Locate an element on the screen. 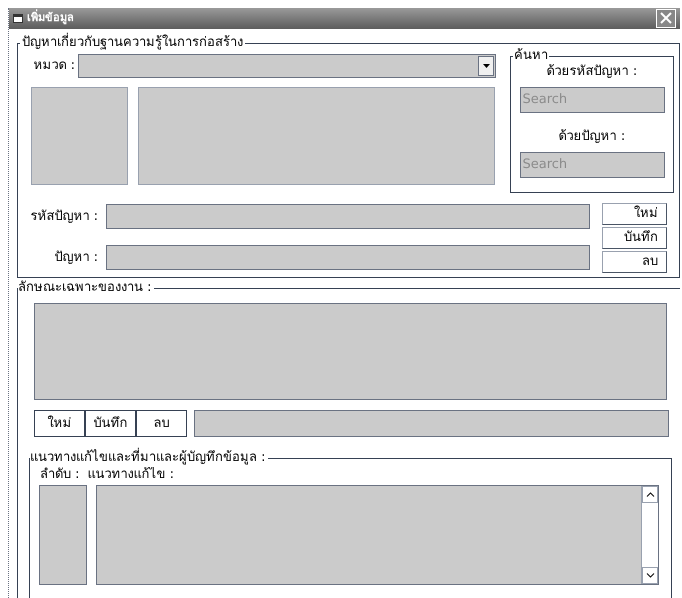 The height and width of the screenshot is (598, 682). column-label: ลำดับ : is located at coordinates (60, 475).